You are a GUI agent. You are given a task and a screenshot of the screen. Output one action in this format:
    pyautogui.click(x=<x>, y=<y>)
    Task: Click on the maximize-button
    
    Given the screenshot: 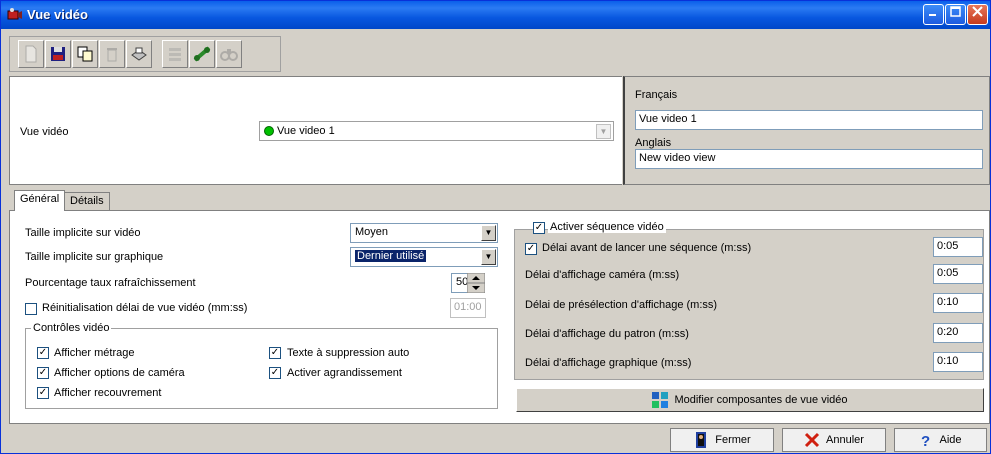 What is the action you would take?
    pyautogui.click(x=955, y=14)
    